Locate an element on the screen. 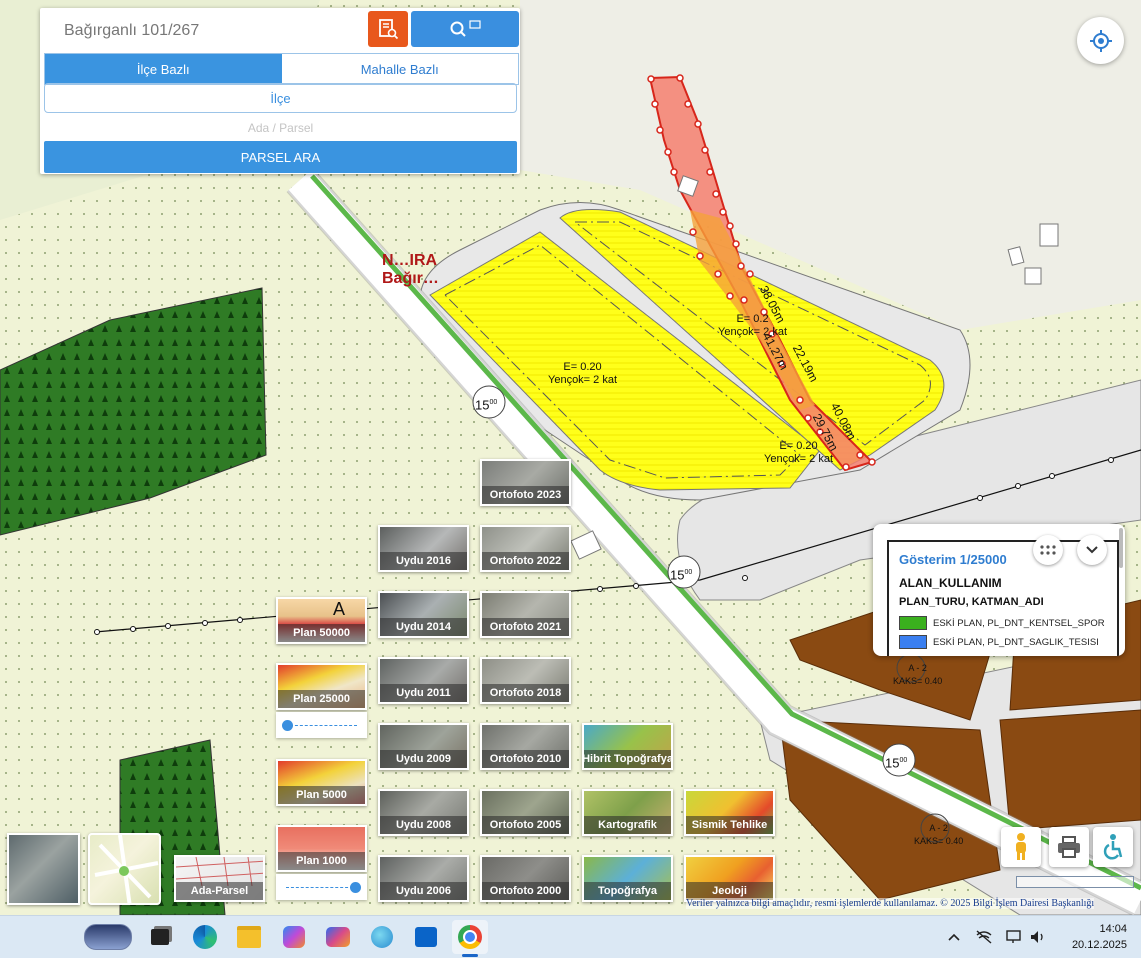 The height and width of the screenshot is (958, 1141). legend-scale-title: Gösterim 1/25000 is located at coordinates (953, 559).